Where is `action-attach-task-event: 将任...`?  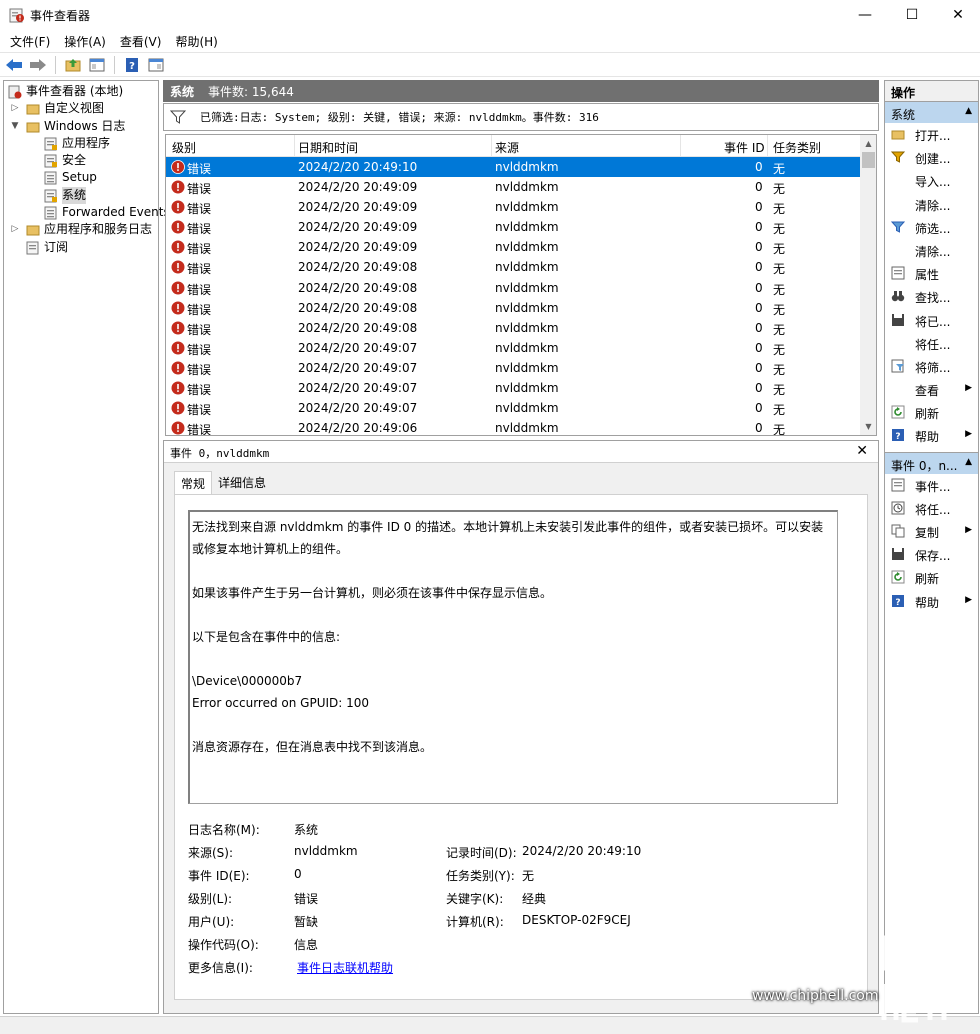
action-attach-task-event: 将任... is located at coordinates (931, 508).